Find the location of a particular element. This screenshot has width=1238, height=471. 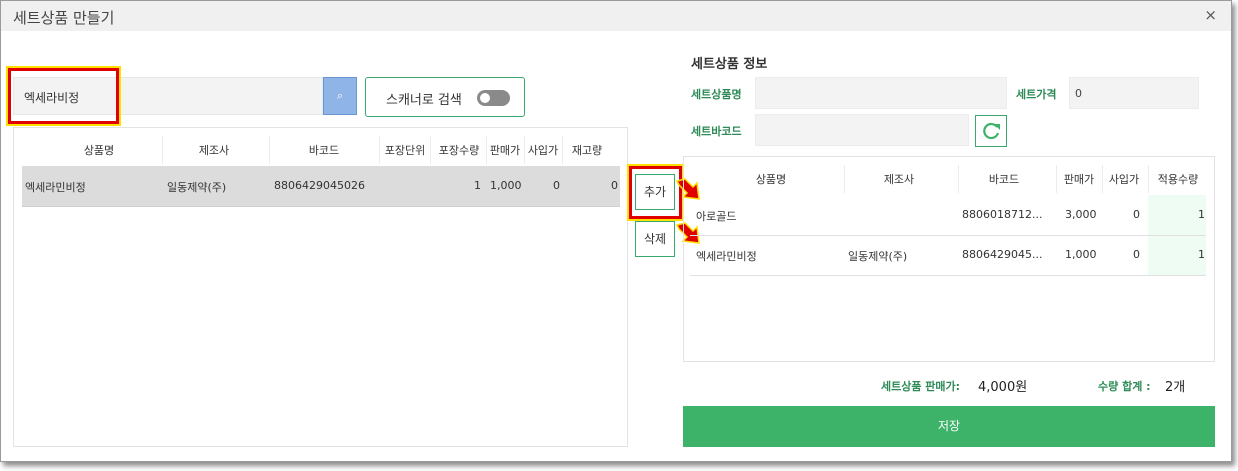

search-button: ⌕ is located at coordinates (340, 96).